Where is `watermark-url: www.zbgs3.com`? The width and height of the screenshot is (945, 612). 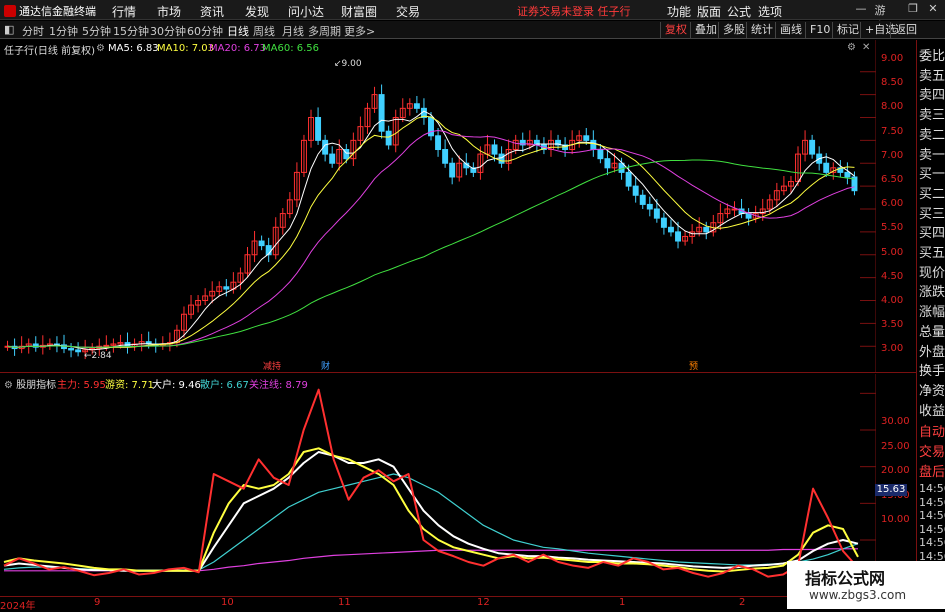
watermark-url: www.zbgs3.com is located at coordinates (858, 595).